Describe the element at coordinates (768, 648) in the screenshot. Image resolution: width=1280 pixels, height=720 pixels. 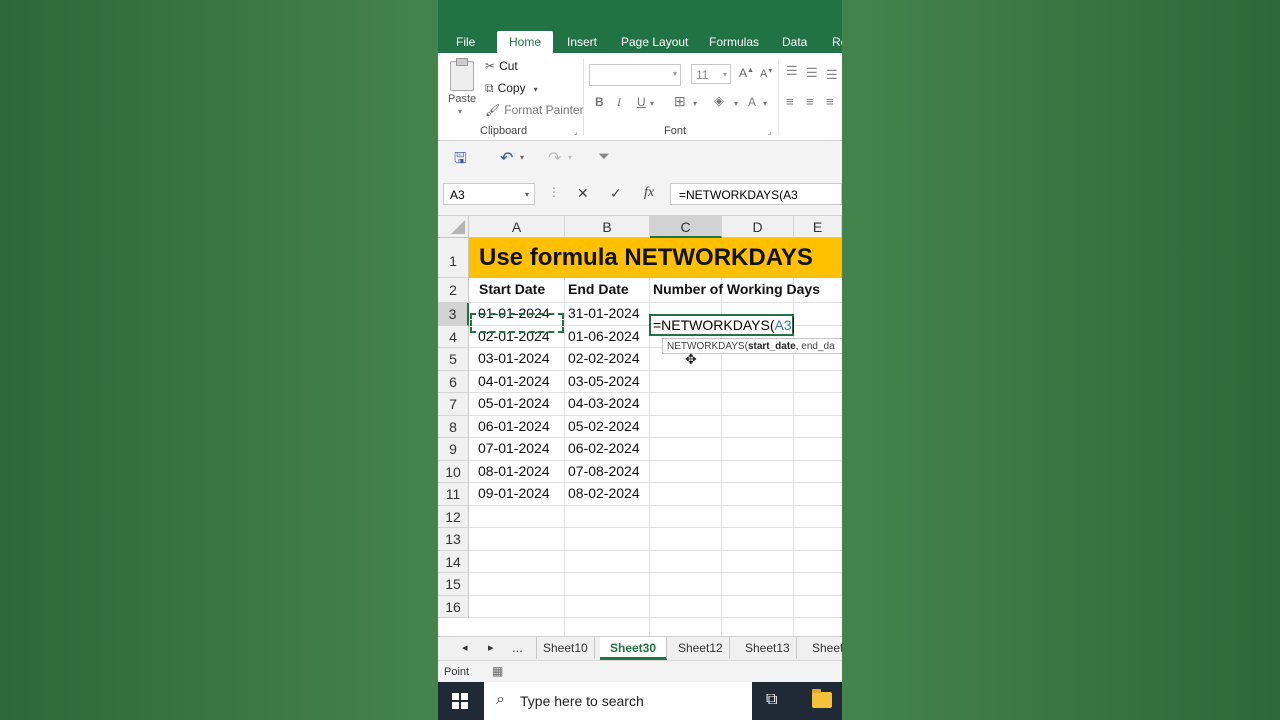
I see `sheet-tab-sheet13: Sheet13` at that location.